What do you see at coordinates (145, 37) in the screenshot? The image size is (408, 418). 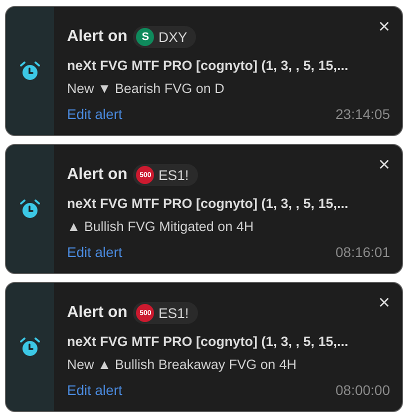 I see `symbol-logo: S` at bounding box center [145, 37].